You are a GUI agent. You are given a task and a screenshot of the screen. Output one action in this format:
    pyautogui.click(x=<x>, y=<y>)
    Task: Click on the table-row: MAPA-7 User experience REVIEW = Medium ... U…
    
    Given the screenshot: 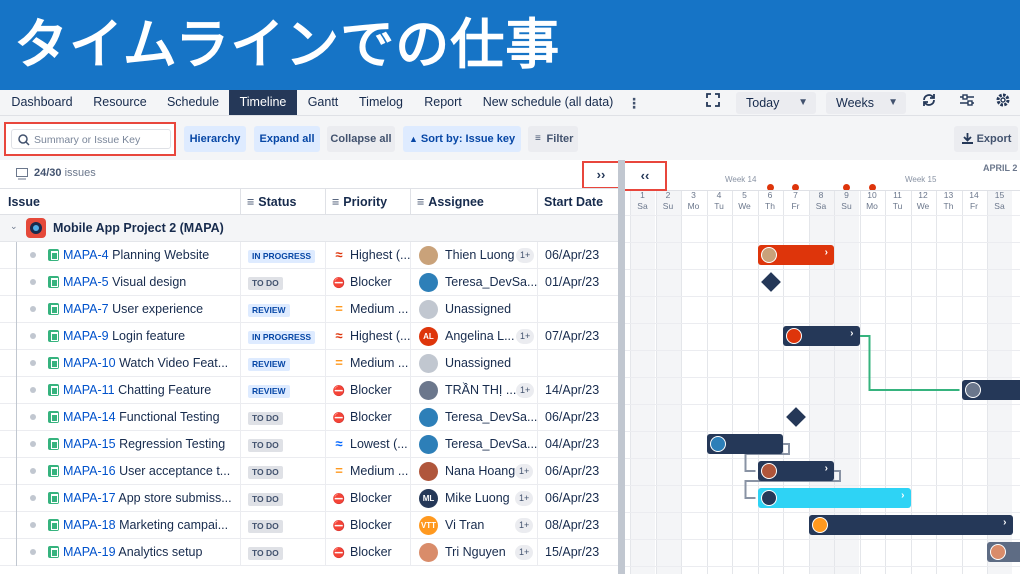 What is the action you would take?
    pyautogui.click(x=309, y=309)
    